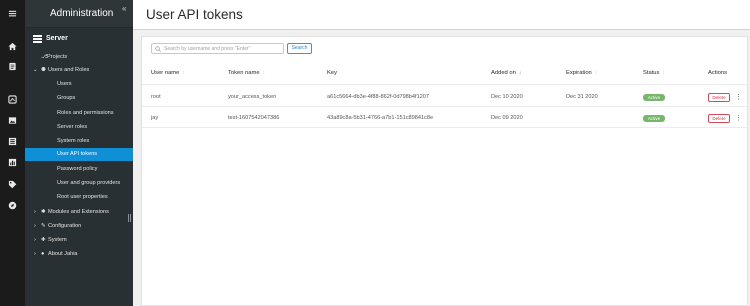 Image resolution: width=750 pixels, height=306 pixels. What do you see at coordinates (79, 38) in the screenshot?
I see `sidebar-section-server: Server` at bounding box center [79, 38].